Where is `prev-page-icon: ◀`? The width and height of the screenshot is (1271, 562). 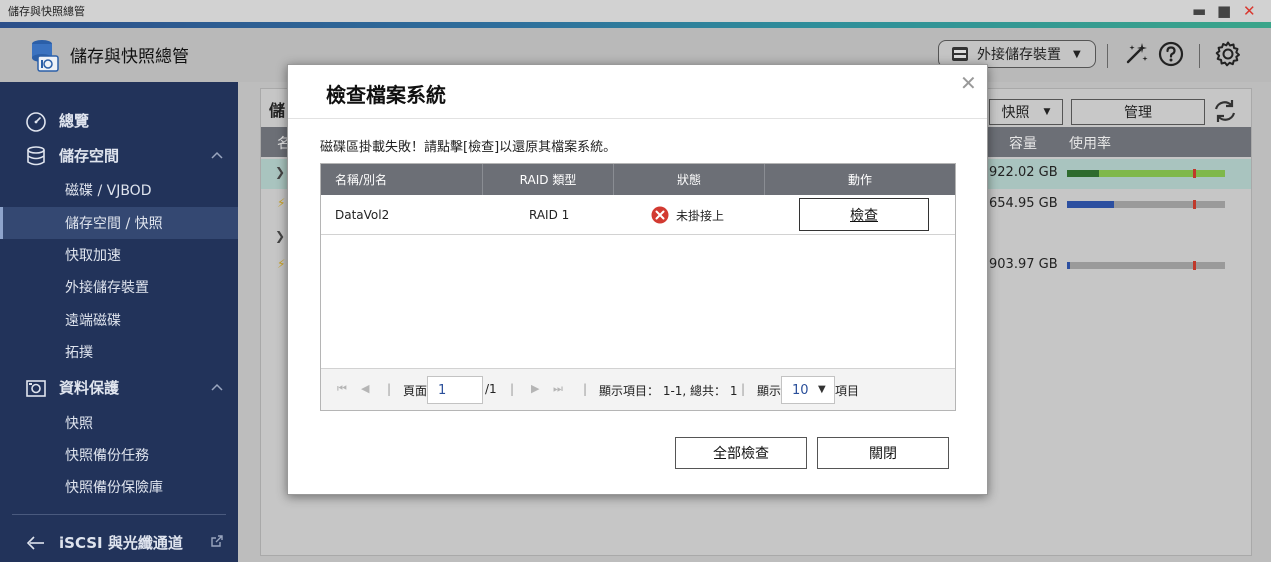 prev-page-icon: ◀ is located at coordinates (365, 388).